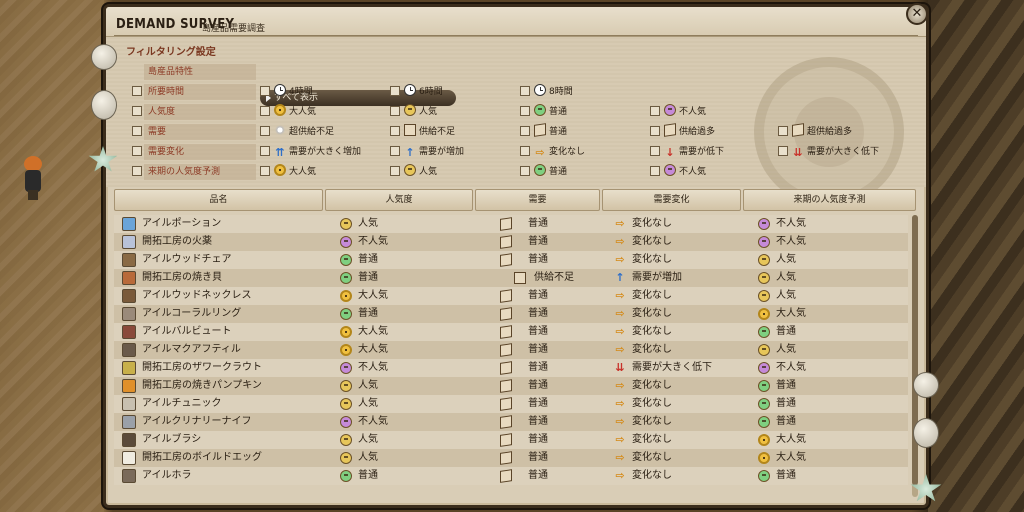 The width and height of the screenshot is (1024, 512). What do you see at coordinates (694, 152) in the screenshot?
I see `filter-option: ↓ 需要が低下` at bounding box center [694, 152].